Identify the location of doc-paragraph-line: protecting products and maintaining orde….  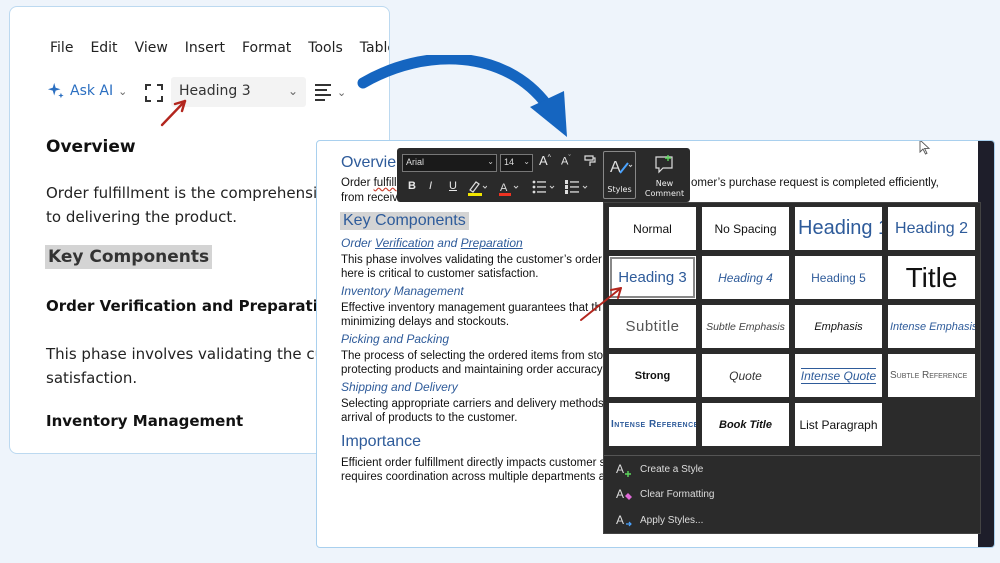
(472, 370).